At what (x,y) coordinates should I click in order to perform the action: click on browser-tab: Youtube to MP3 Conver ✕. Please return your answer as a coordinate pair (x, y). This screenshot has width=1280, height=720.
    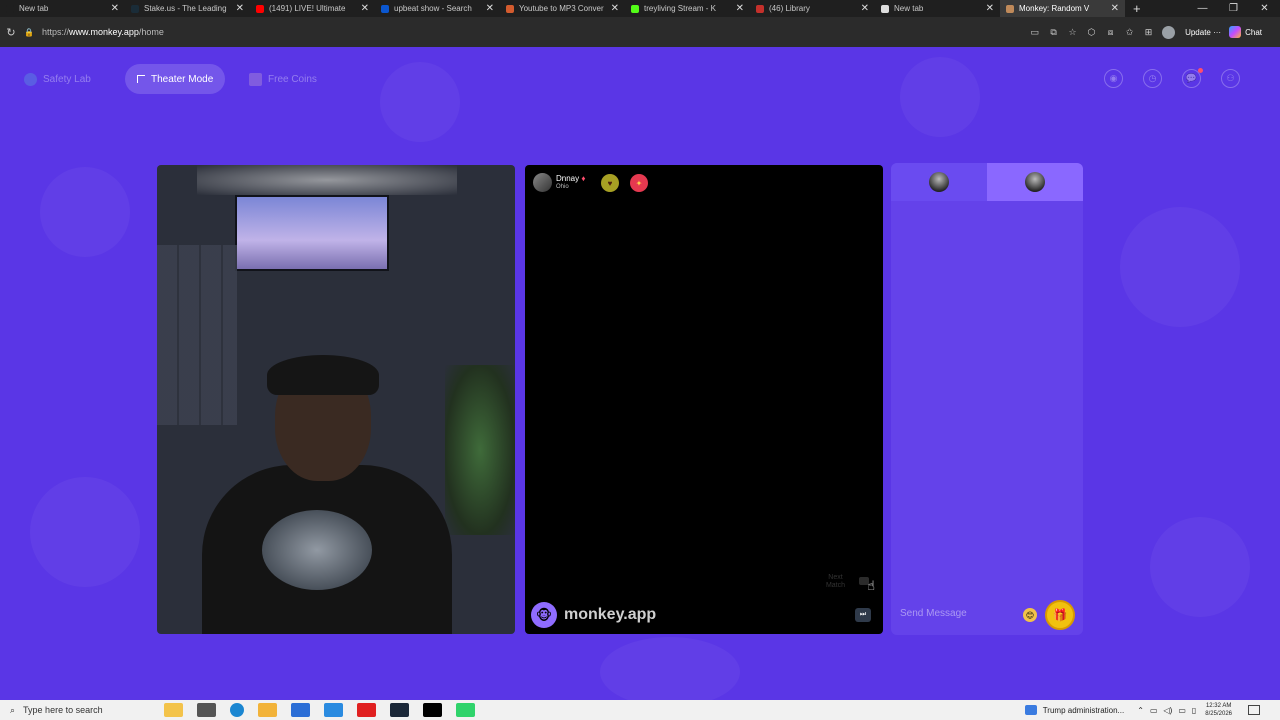
    Looking at the image, I should click on (562, 8).